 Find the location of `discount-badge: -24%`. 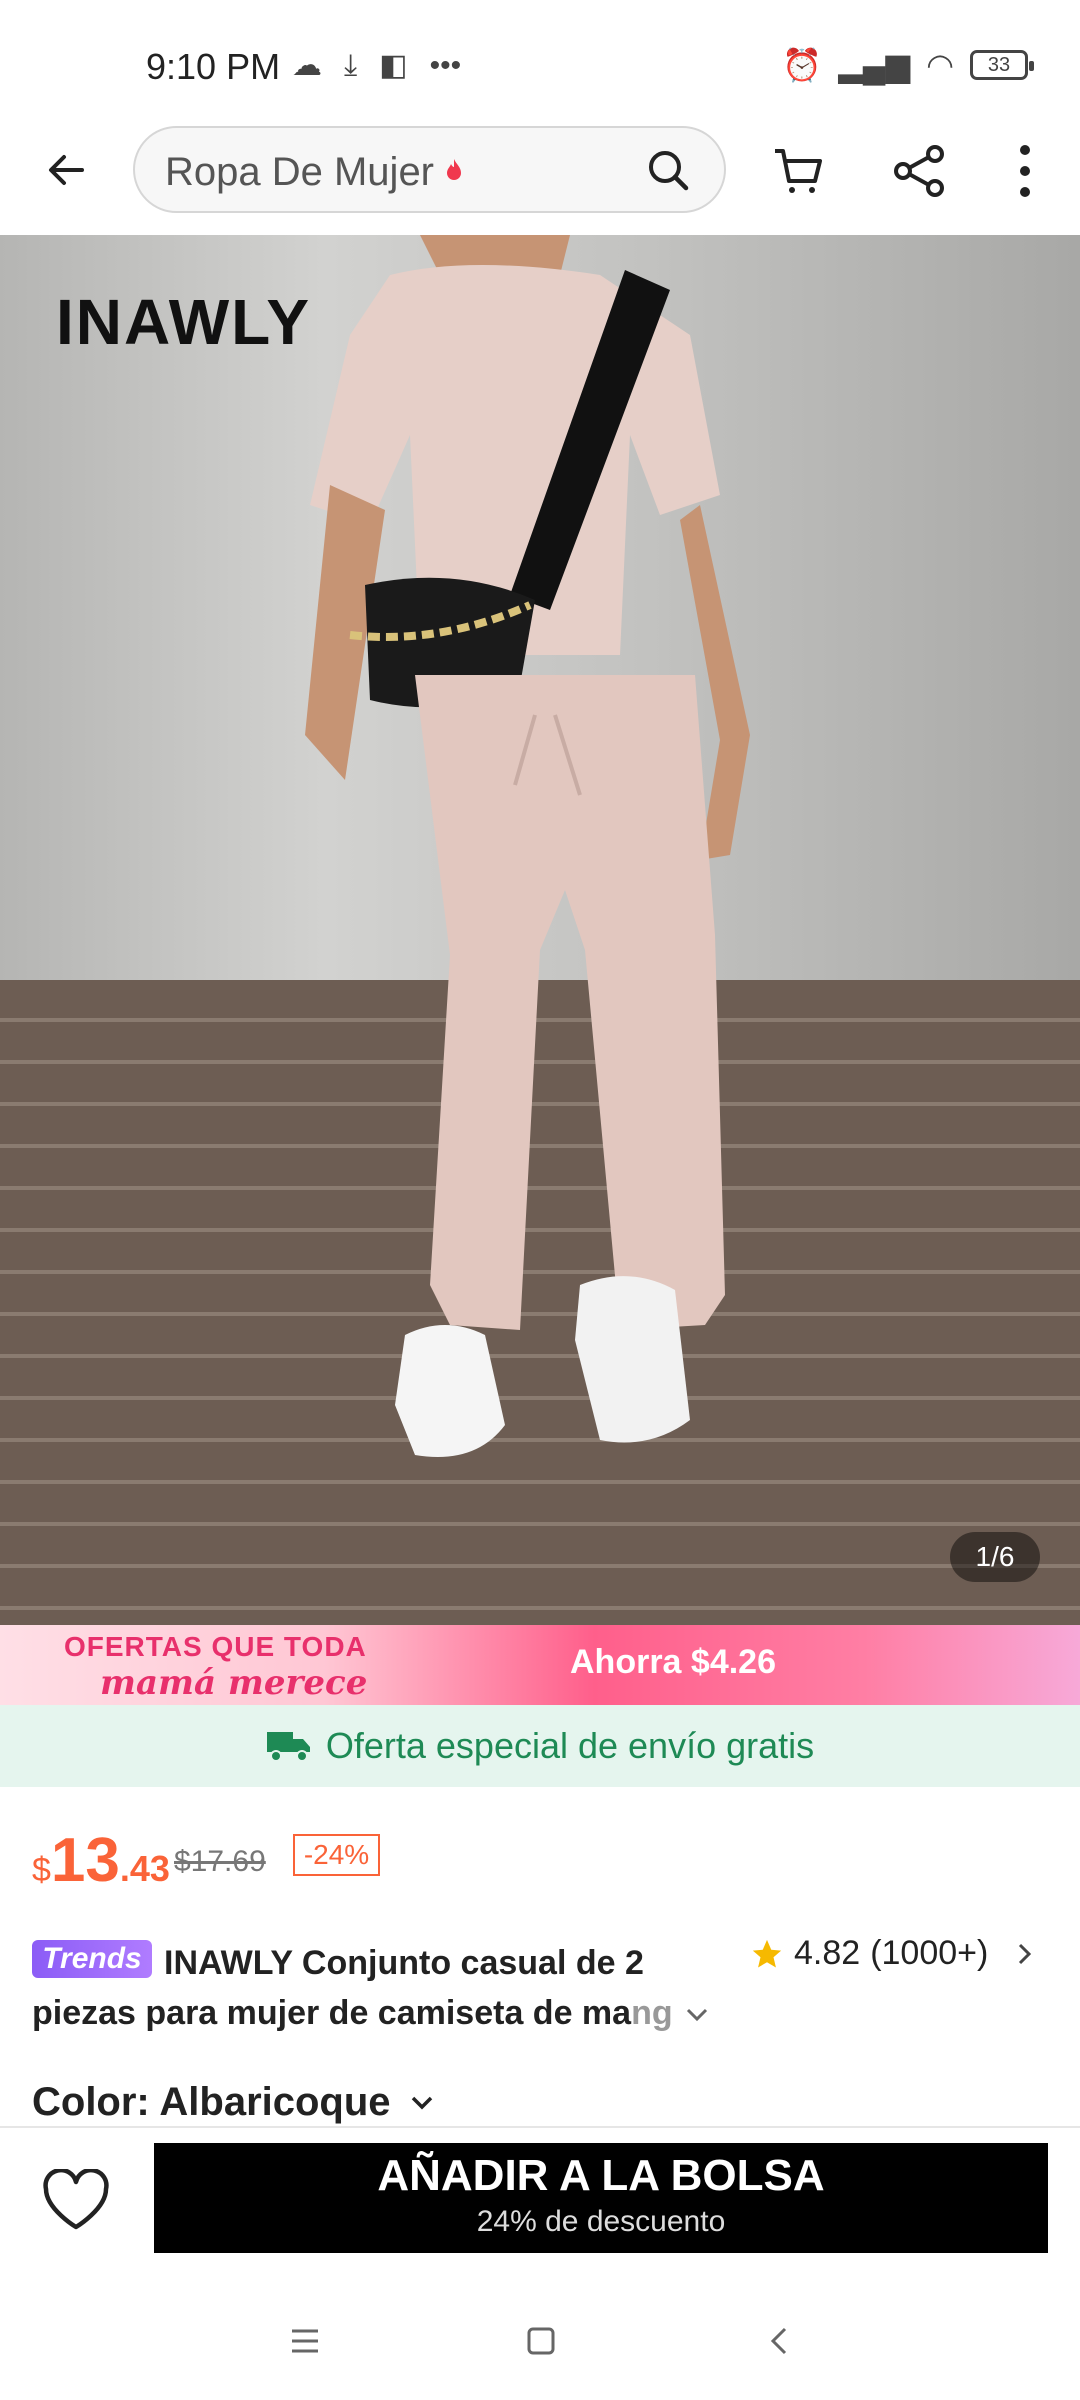

discount-badge: -24% is located at coordinates (336, 1855).